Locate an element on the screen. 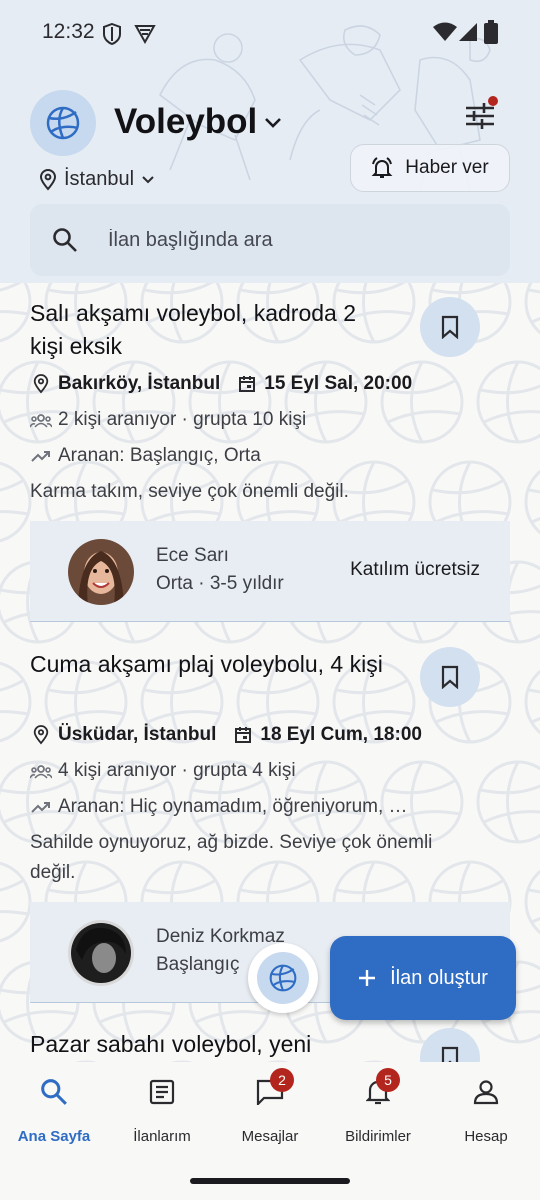 Image resolution: width=540 pixels, height=1200 pixels. owner-name: Deniz Korkmaz is located at coordinates (220, 936).